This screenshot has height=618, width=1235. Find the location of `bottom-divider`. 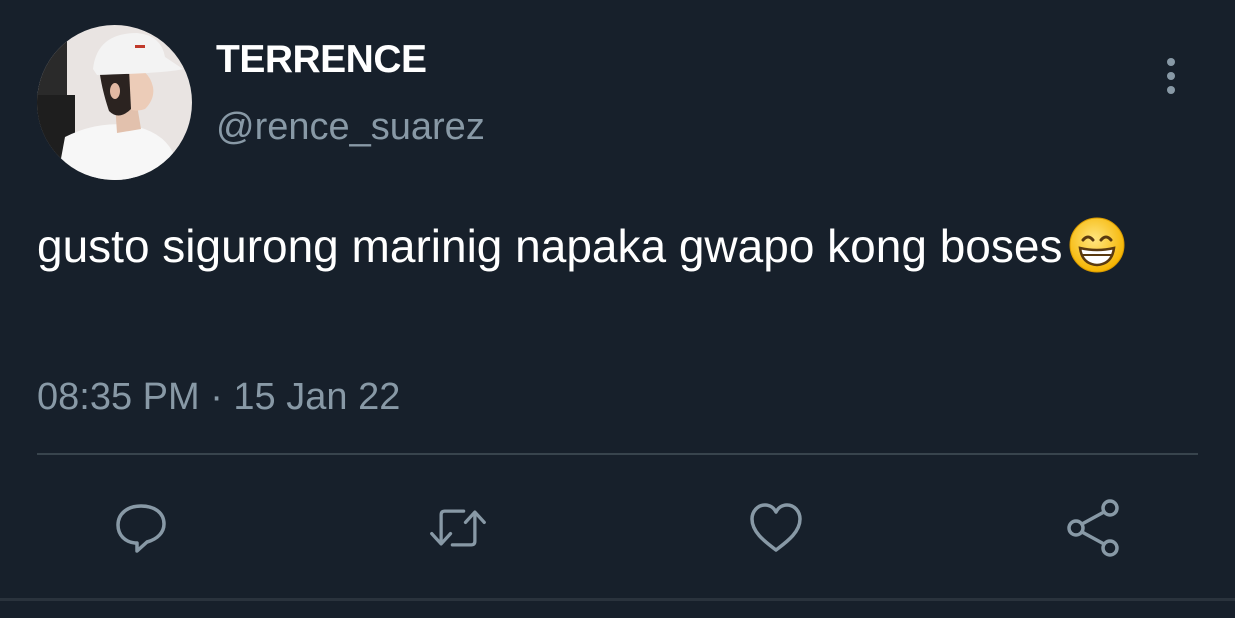

bottom-divider is located at coordinates (617, 599).